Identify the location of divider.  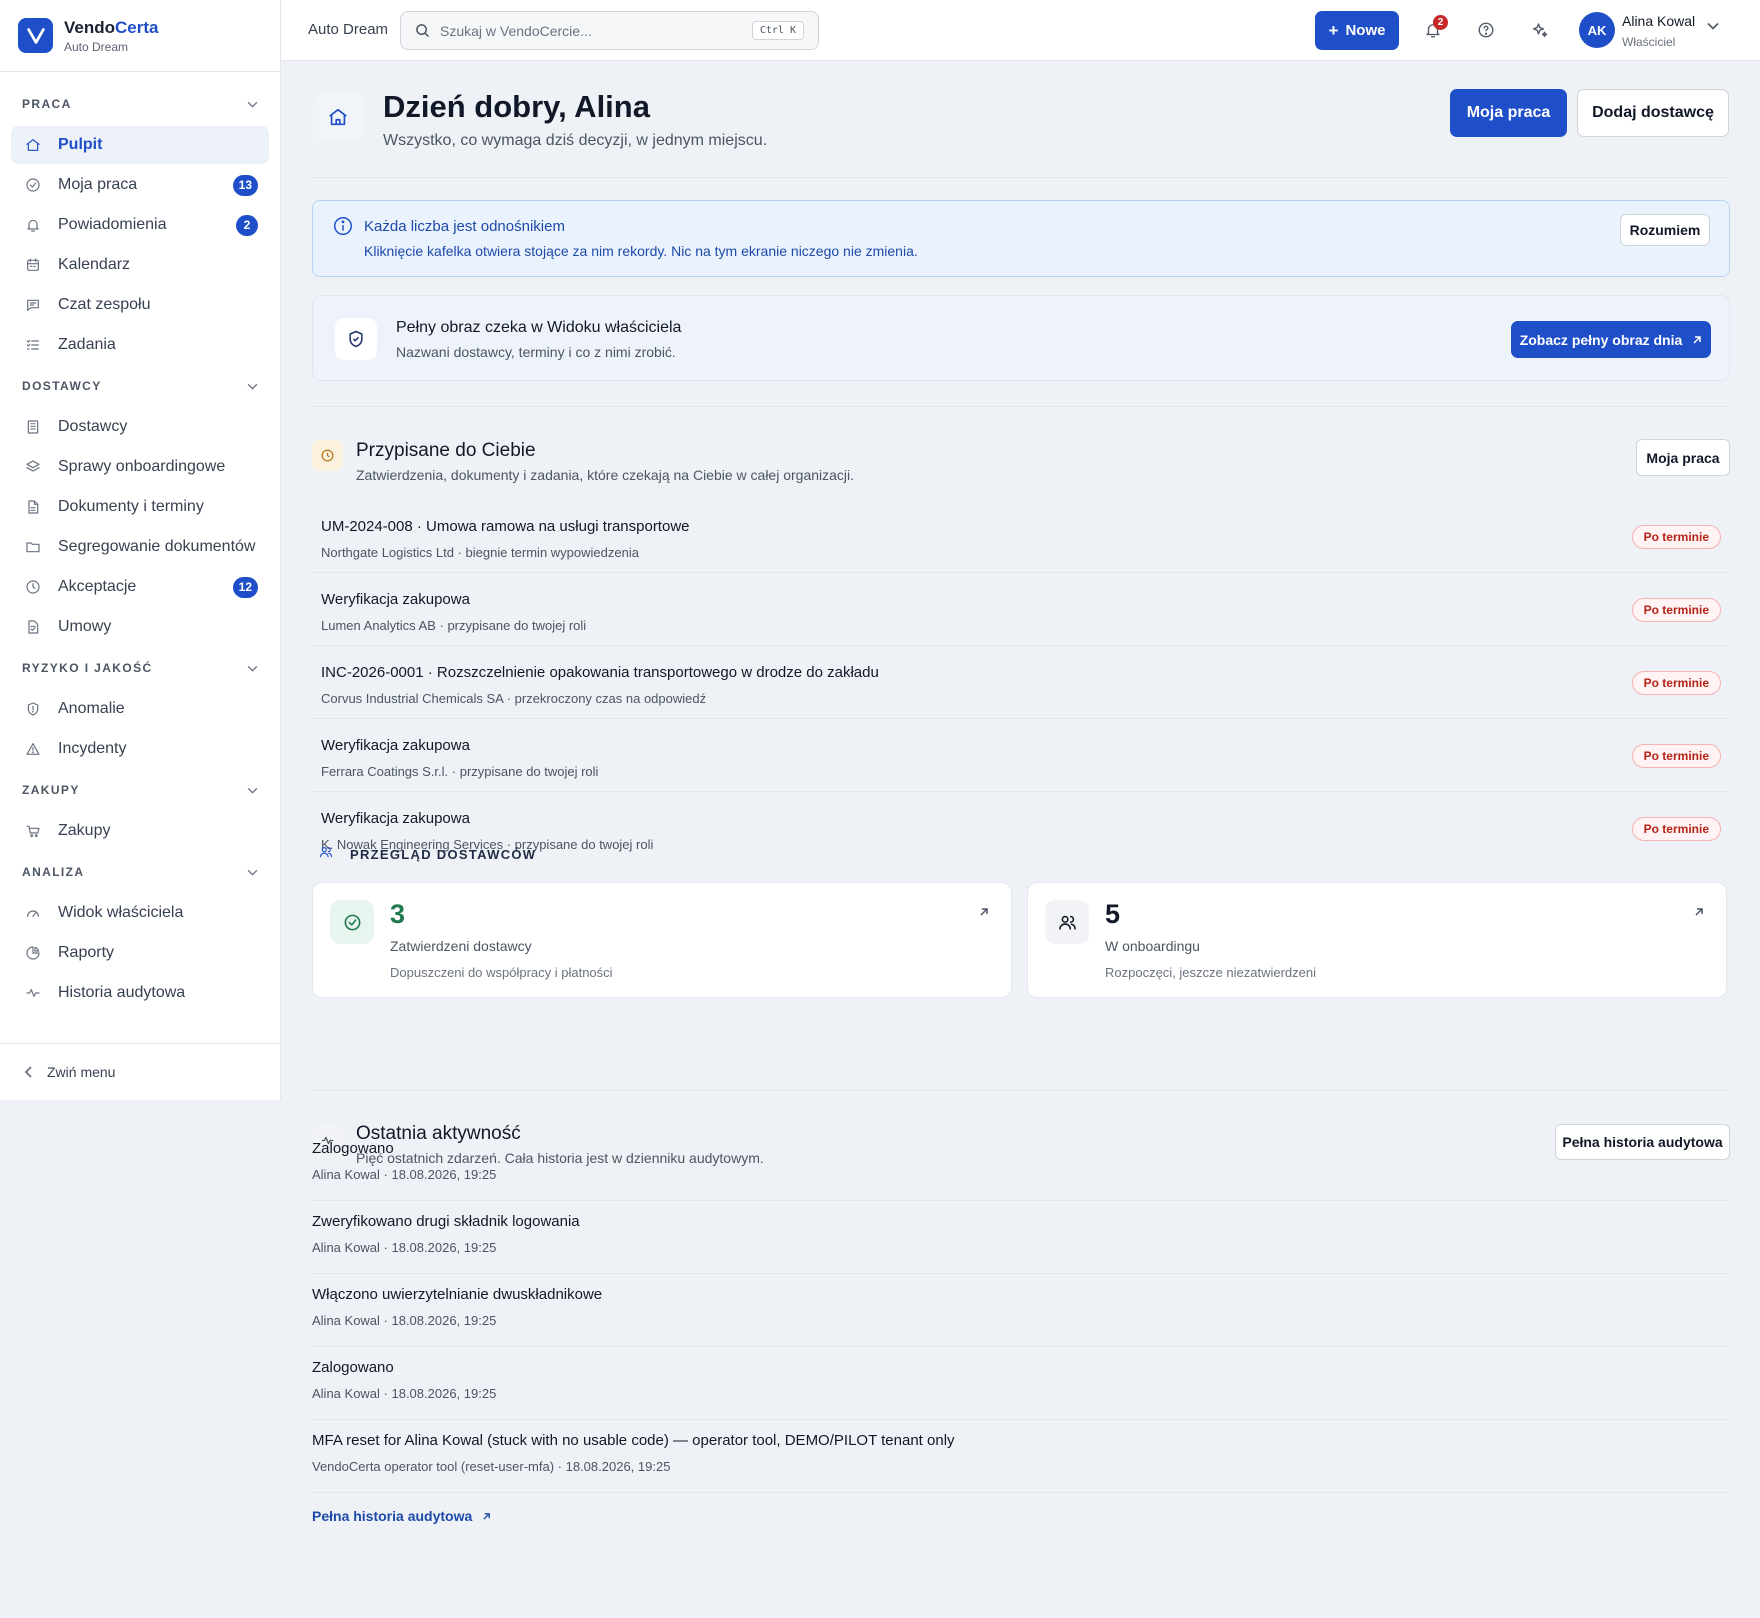
(1020, 177).